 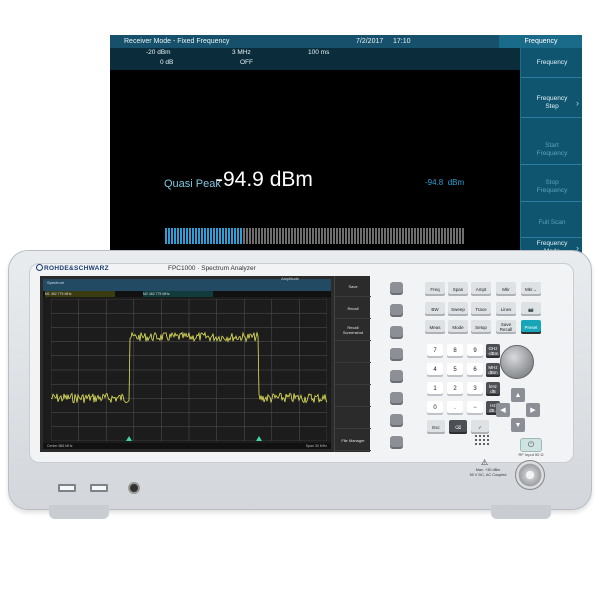 What do you see at coordinates (315, 236) in the screenshot?
I see `level-bargraph` at bounding box center [315, 236].